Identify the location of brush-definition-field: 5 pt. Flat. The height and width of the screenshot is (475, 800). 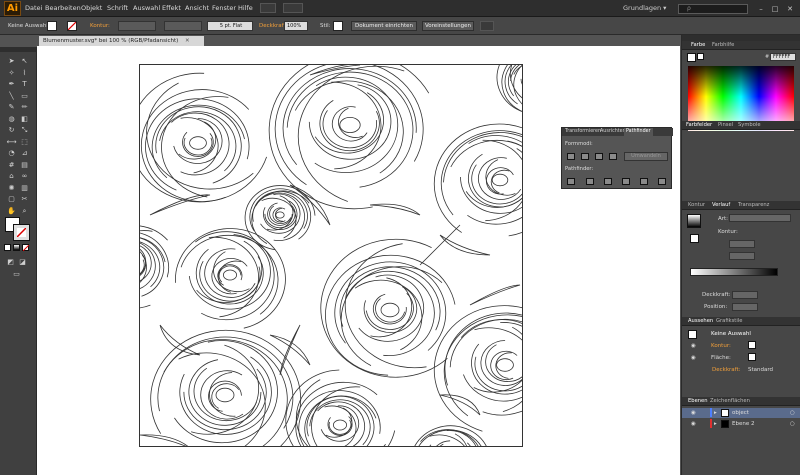
(230, 26).